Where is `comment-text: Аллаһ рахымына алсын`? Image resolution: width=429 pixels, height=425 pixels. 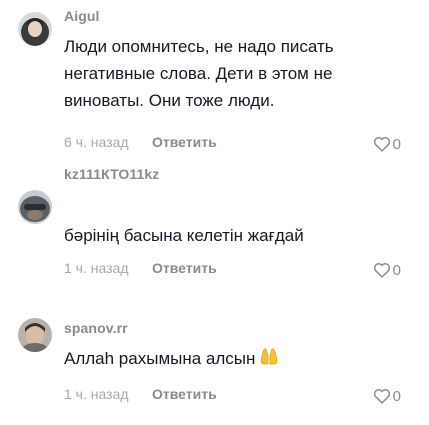
comment-text: Аллаһ рахымына алсын is located at coordinates (229, 359).